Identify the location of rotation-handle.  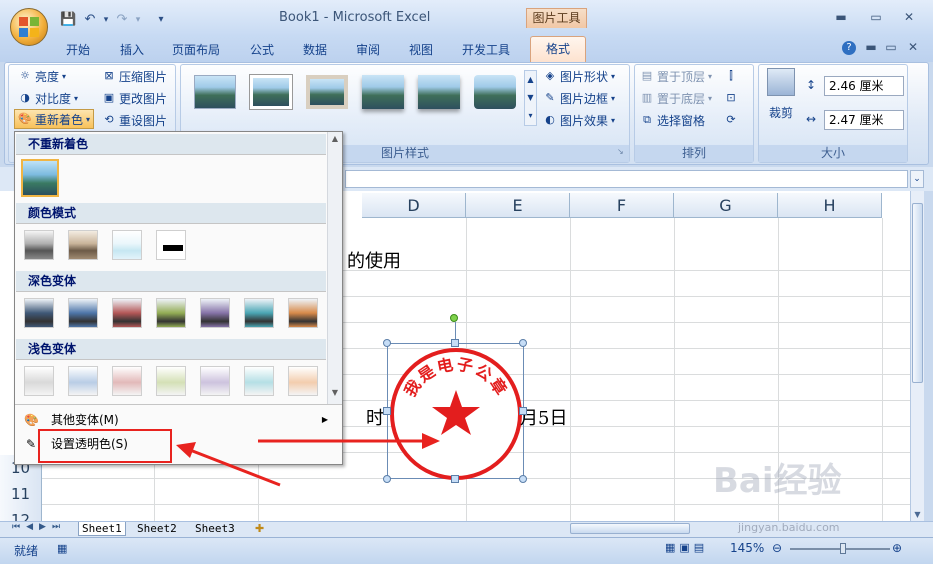
(454, 318).